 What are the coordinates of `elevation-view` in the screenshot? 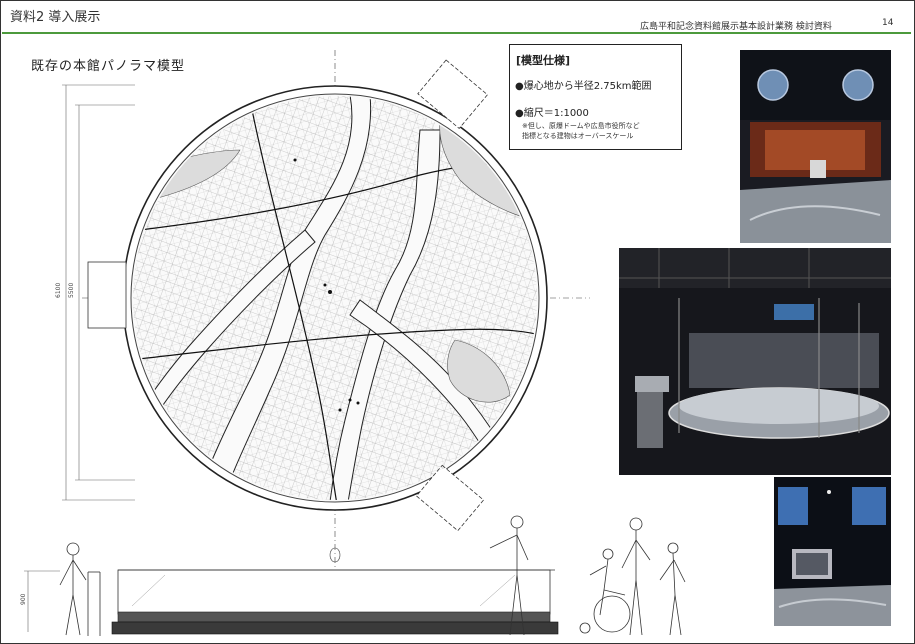 It's located at (323, 591).